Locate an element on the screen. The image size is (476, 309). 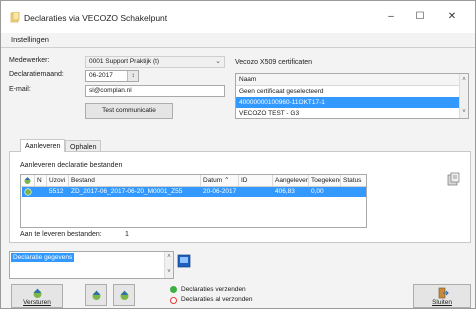
test-communicatie-button: Test communicatie is located at coordinates (129, 111).